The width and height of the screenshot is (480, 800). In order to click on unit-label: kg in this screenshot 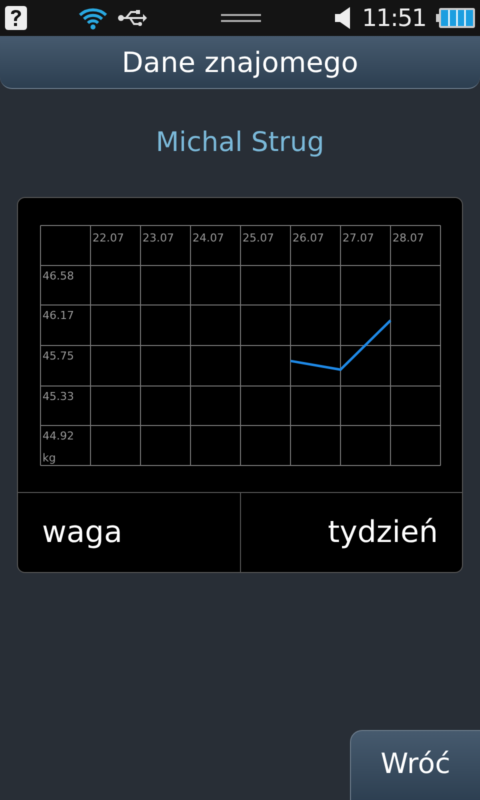, I will do `click(49, 457)`.